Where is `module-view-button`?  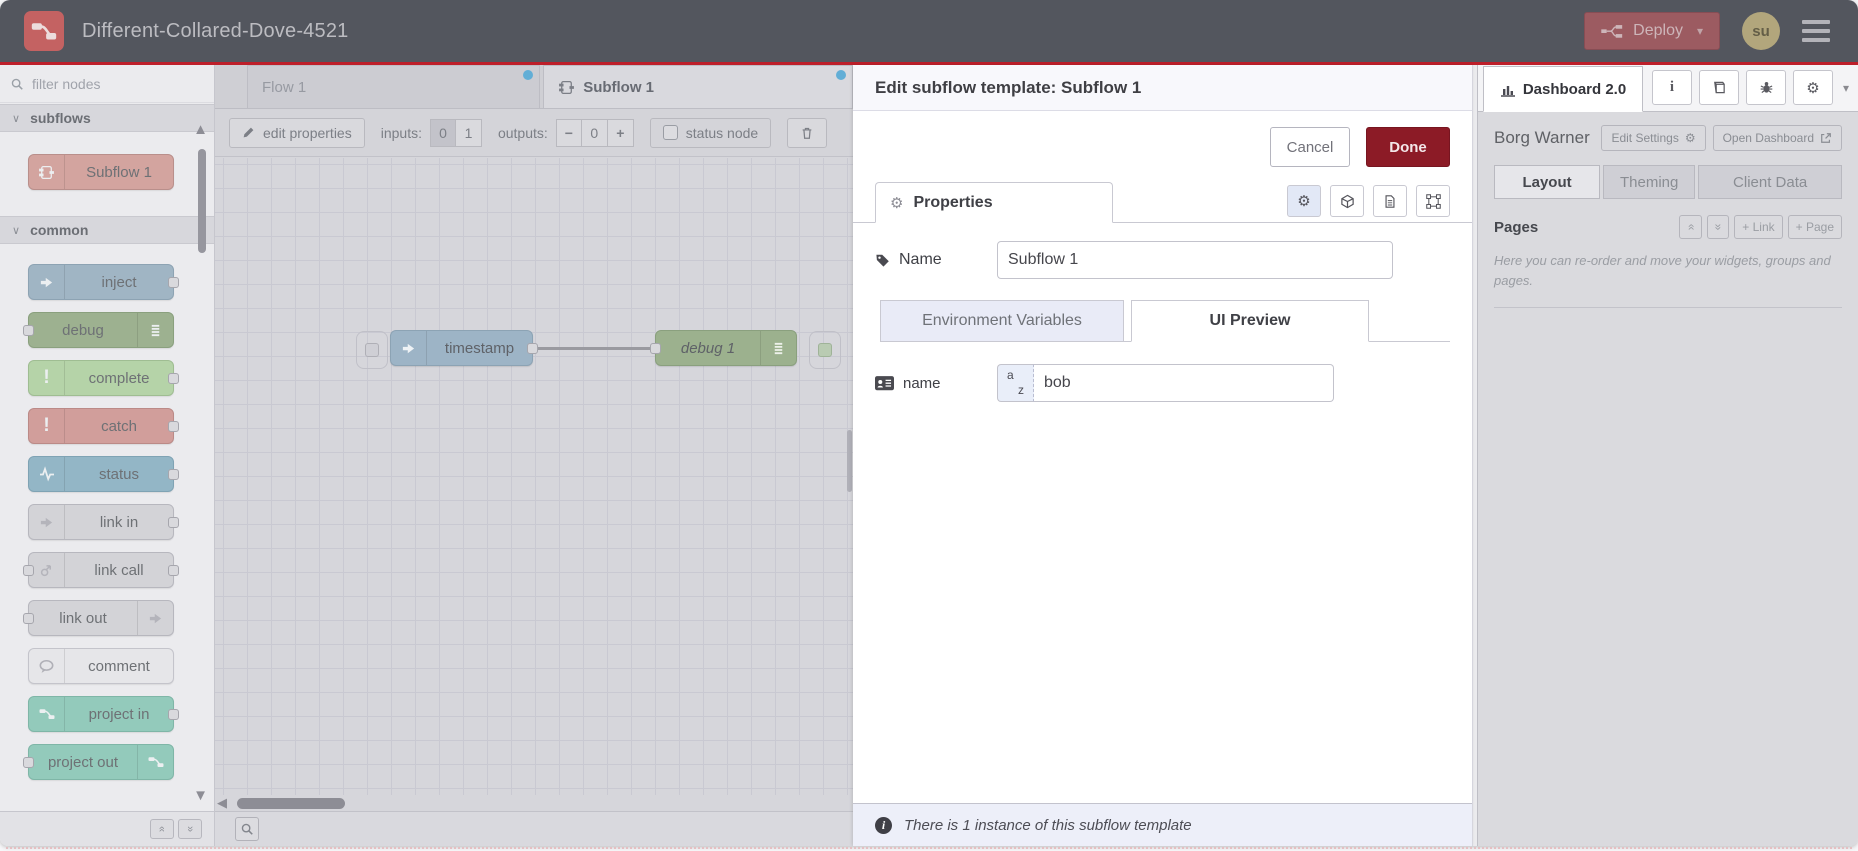
module-view-button is located at coordinates (1347, 201).